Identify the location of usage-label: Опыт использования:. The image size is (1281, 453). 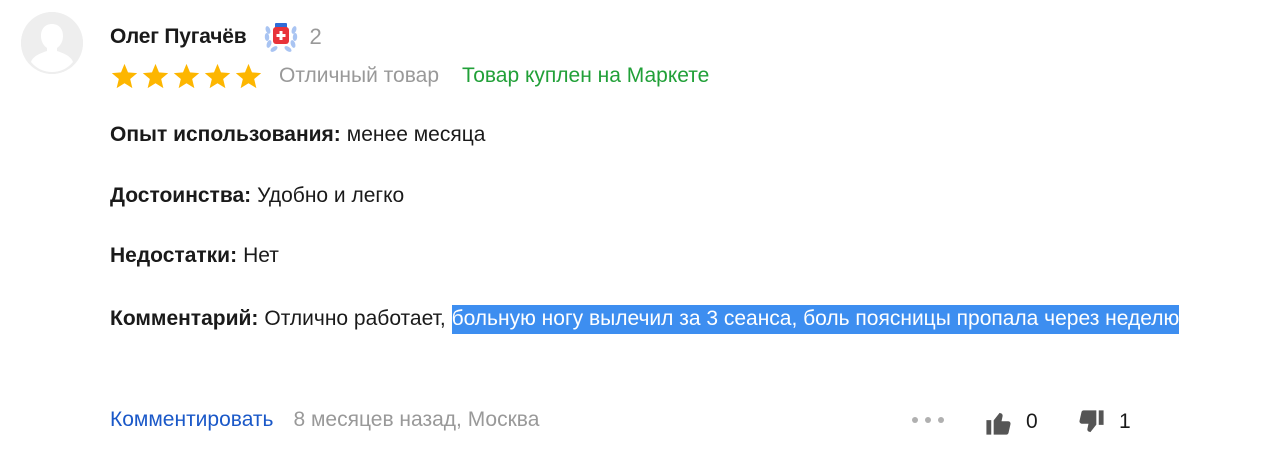
(225, 134).